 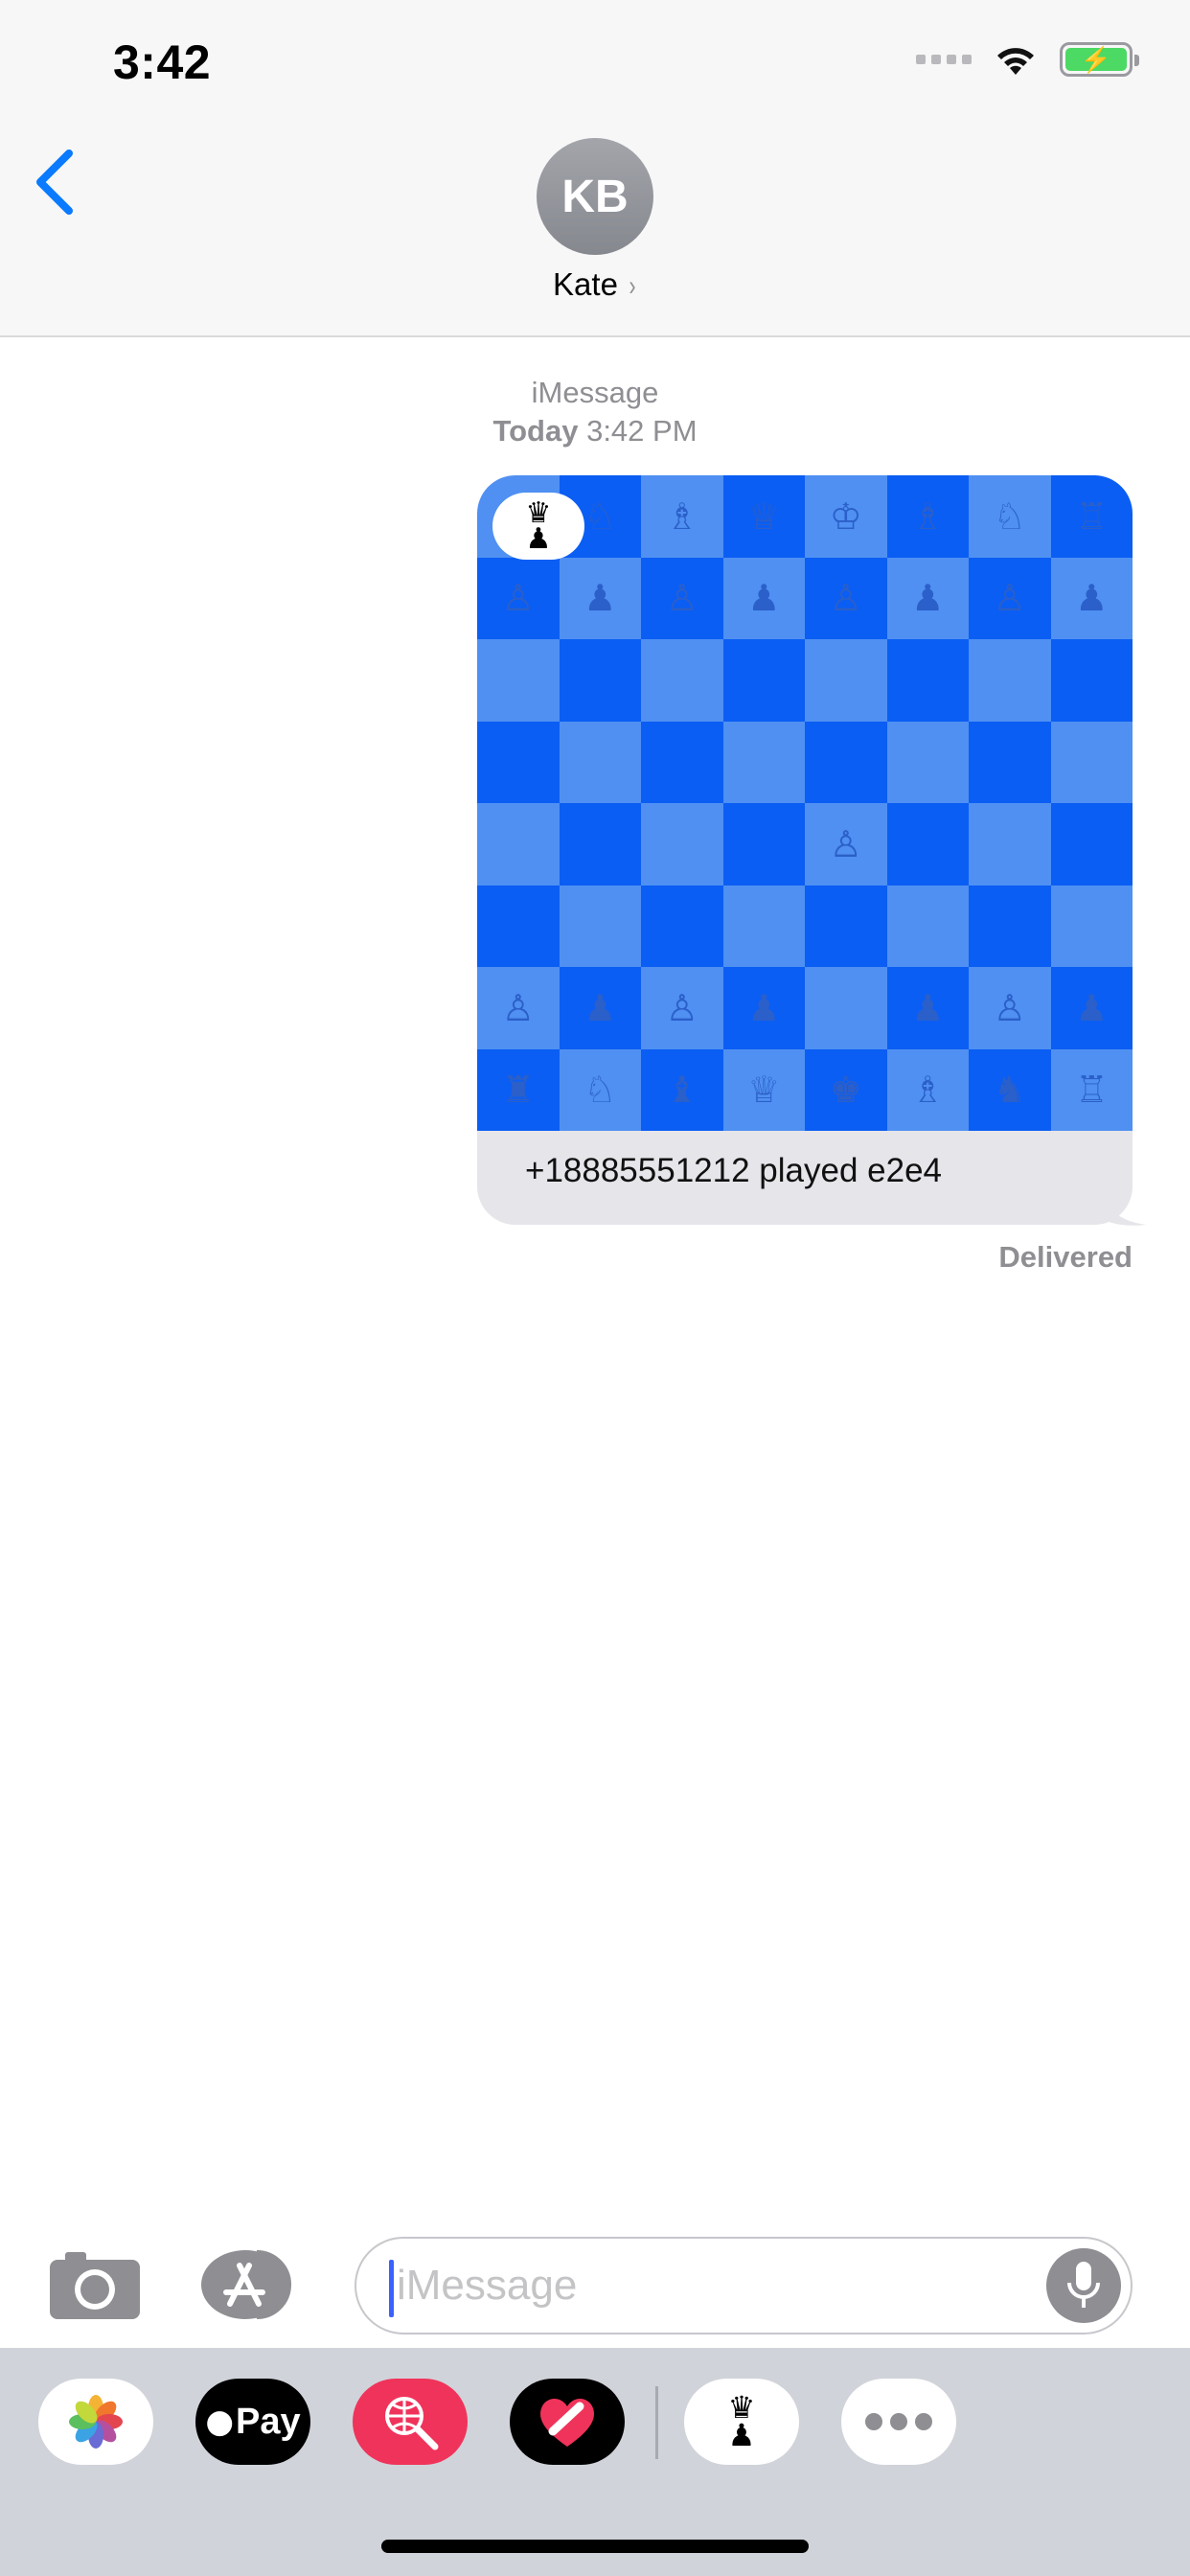 I want to click on text-caret, so click(x=391, y=2288).